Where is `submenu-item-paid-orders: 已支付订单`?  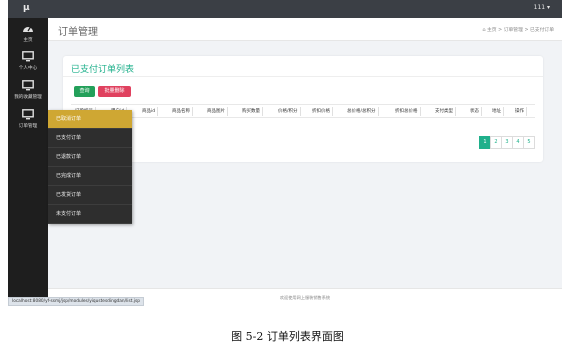
submenu-item-paid-orders: 已支付订单 is located at coordinates (90, 138).